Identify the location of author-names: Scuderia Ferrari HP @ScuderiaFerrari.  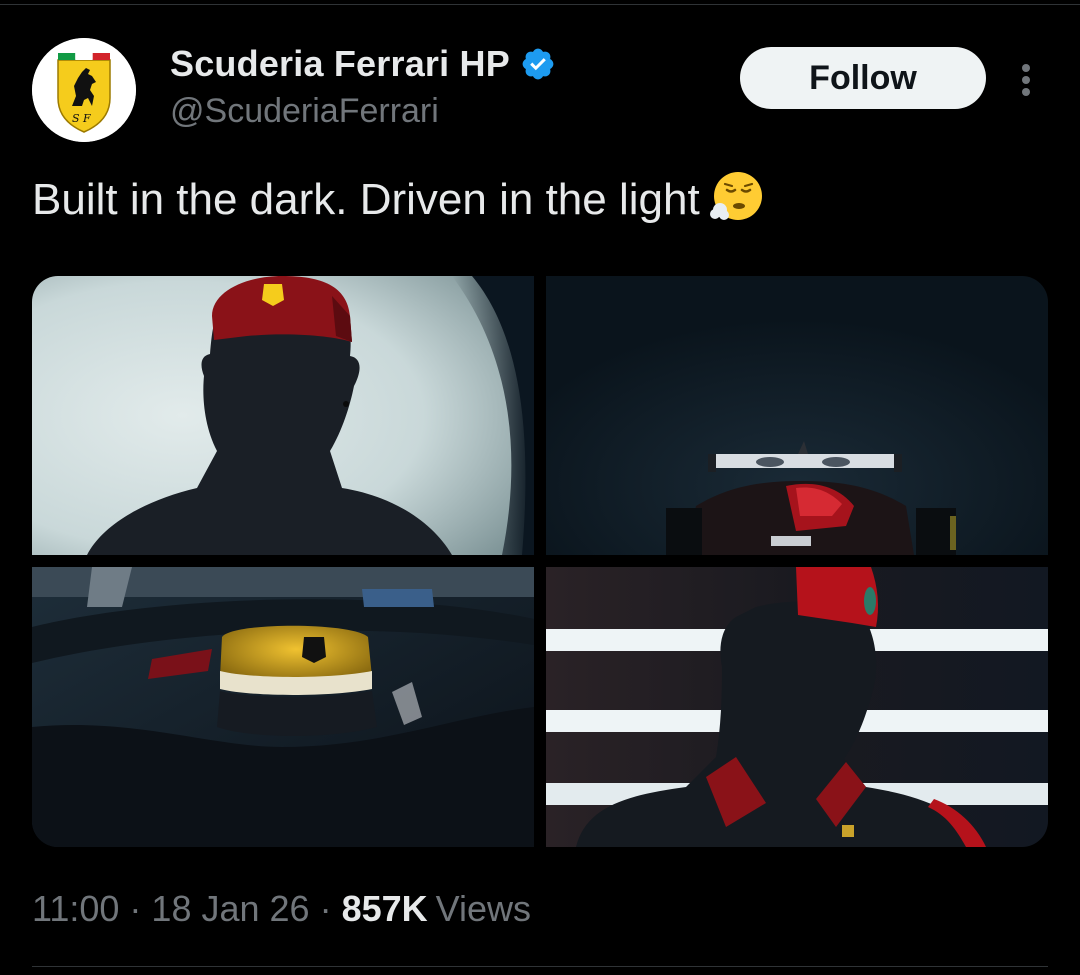
(363, 86).